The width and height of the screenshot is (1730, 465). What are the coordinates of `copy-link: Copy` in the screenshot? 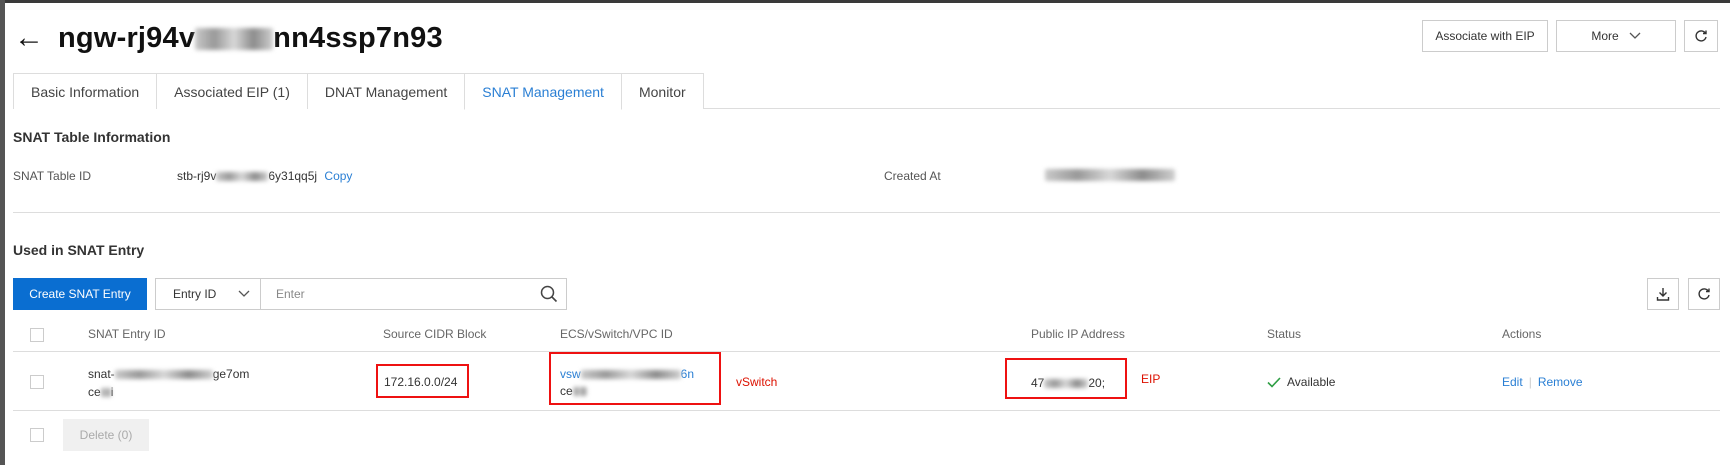 It's located at (338, 176).